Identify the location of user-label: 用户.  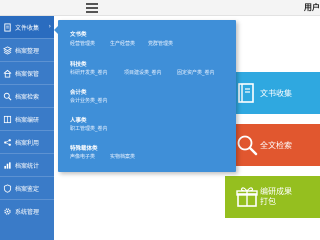
(312, 7).